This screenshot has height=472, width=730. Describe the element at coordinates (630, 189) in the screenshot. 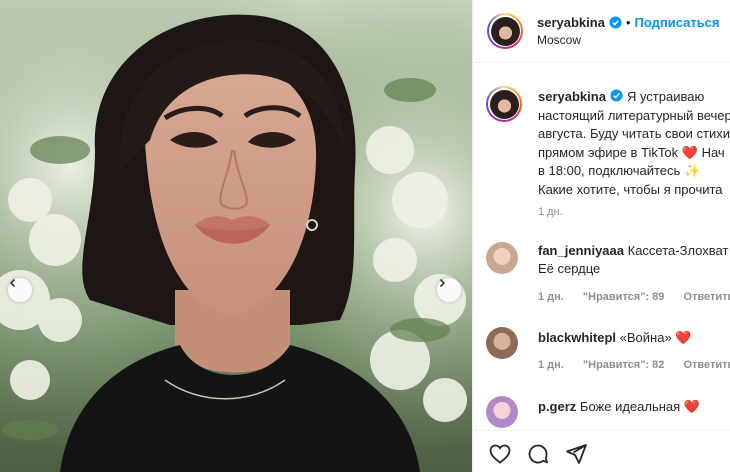

I see `caption-line: Какие хотите, чтобы я прочита` at that location.